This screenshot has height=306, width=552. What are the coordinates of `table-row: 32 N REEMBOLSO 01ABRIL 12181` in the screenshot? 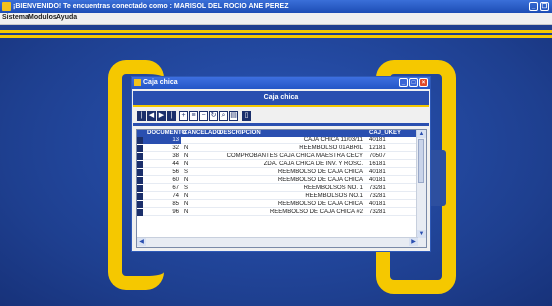 It's located at (277, 148).